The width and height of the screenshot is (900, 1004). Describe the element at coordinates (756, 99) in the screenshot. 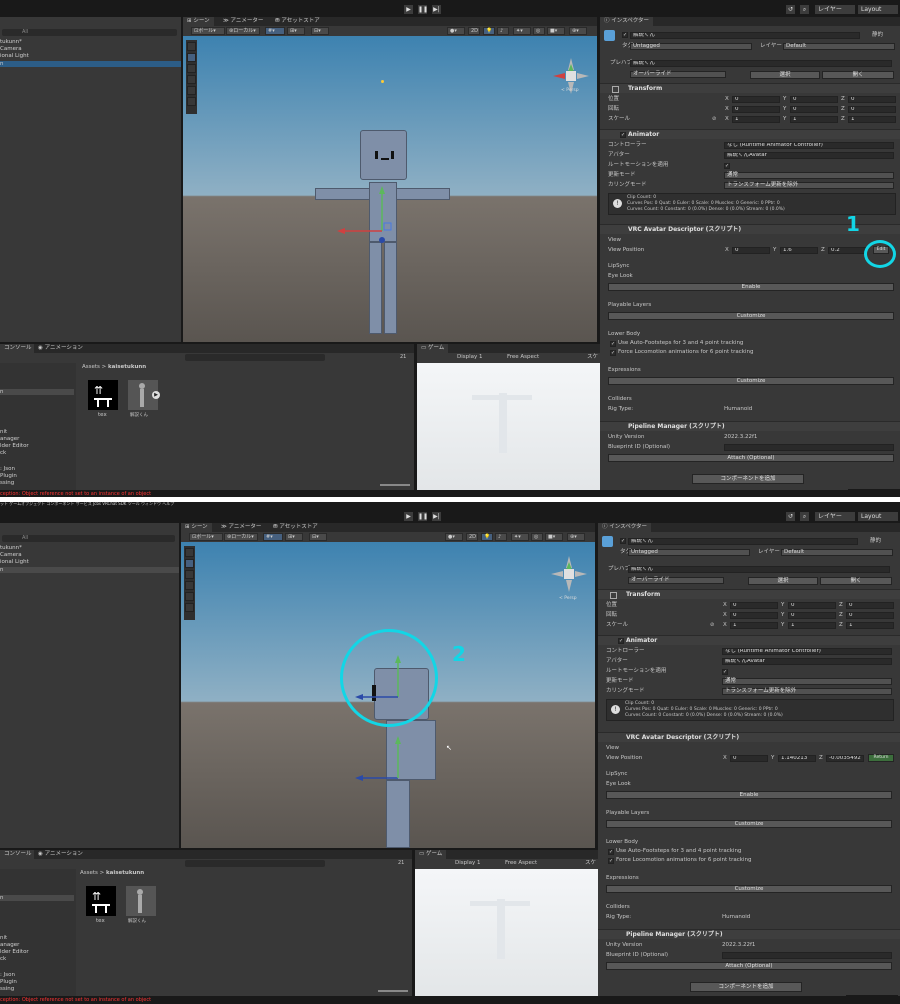

I see `position-x-field: 0` at that location.